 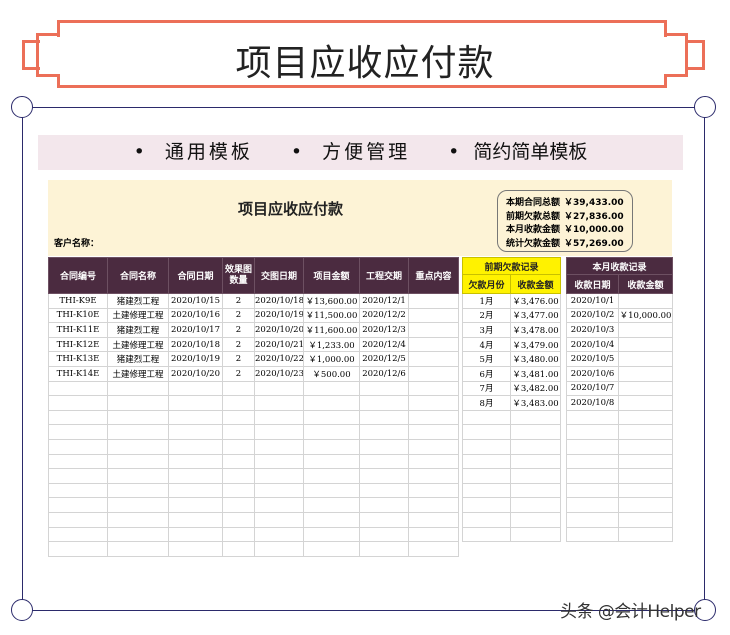 I want to click on column-header: 欠款月份, so click(x=486, y=284).